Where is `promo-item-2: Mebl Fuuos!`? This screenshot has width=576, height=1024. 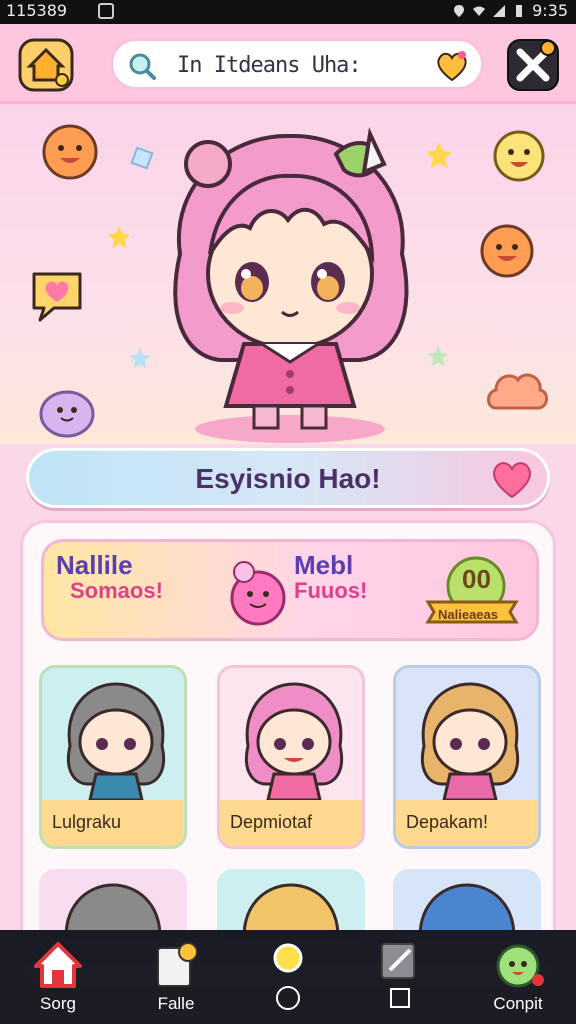
promo-item-2: Mebl Fuuos! is located at coordinates (344, 593).